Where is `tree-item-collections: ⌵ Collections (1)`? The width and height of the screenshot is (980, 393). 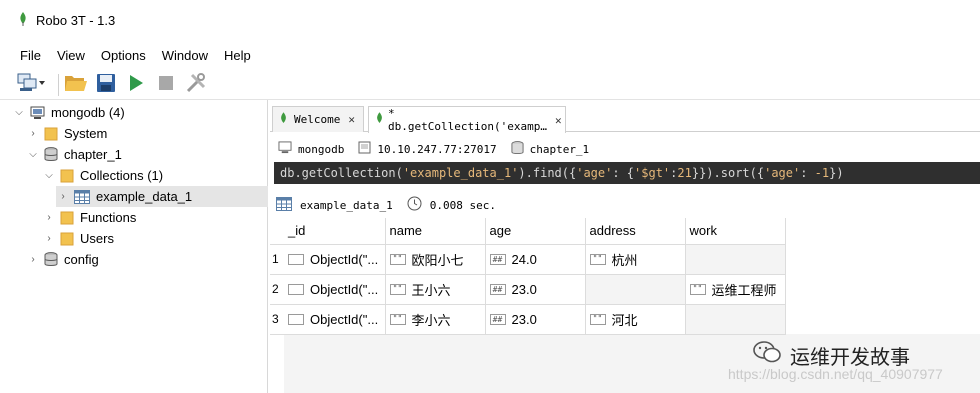
tree-item-collections: ⌵ Collections (1) is located at coordinates (102, 175).